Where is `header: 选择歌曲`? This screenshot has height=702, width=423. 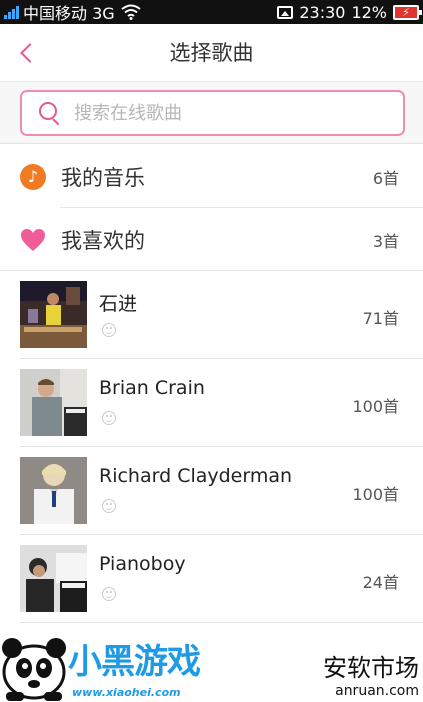 header: 选择歌曲 is located at coordinates (211, 53).